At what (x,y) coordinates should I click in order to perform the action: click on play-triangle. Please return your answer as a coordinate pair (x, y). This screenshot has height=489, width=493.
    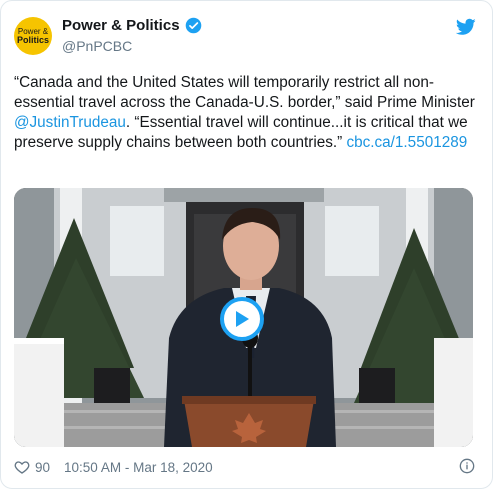
    Looking at the image, I should click on (242, 319).